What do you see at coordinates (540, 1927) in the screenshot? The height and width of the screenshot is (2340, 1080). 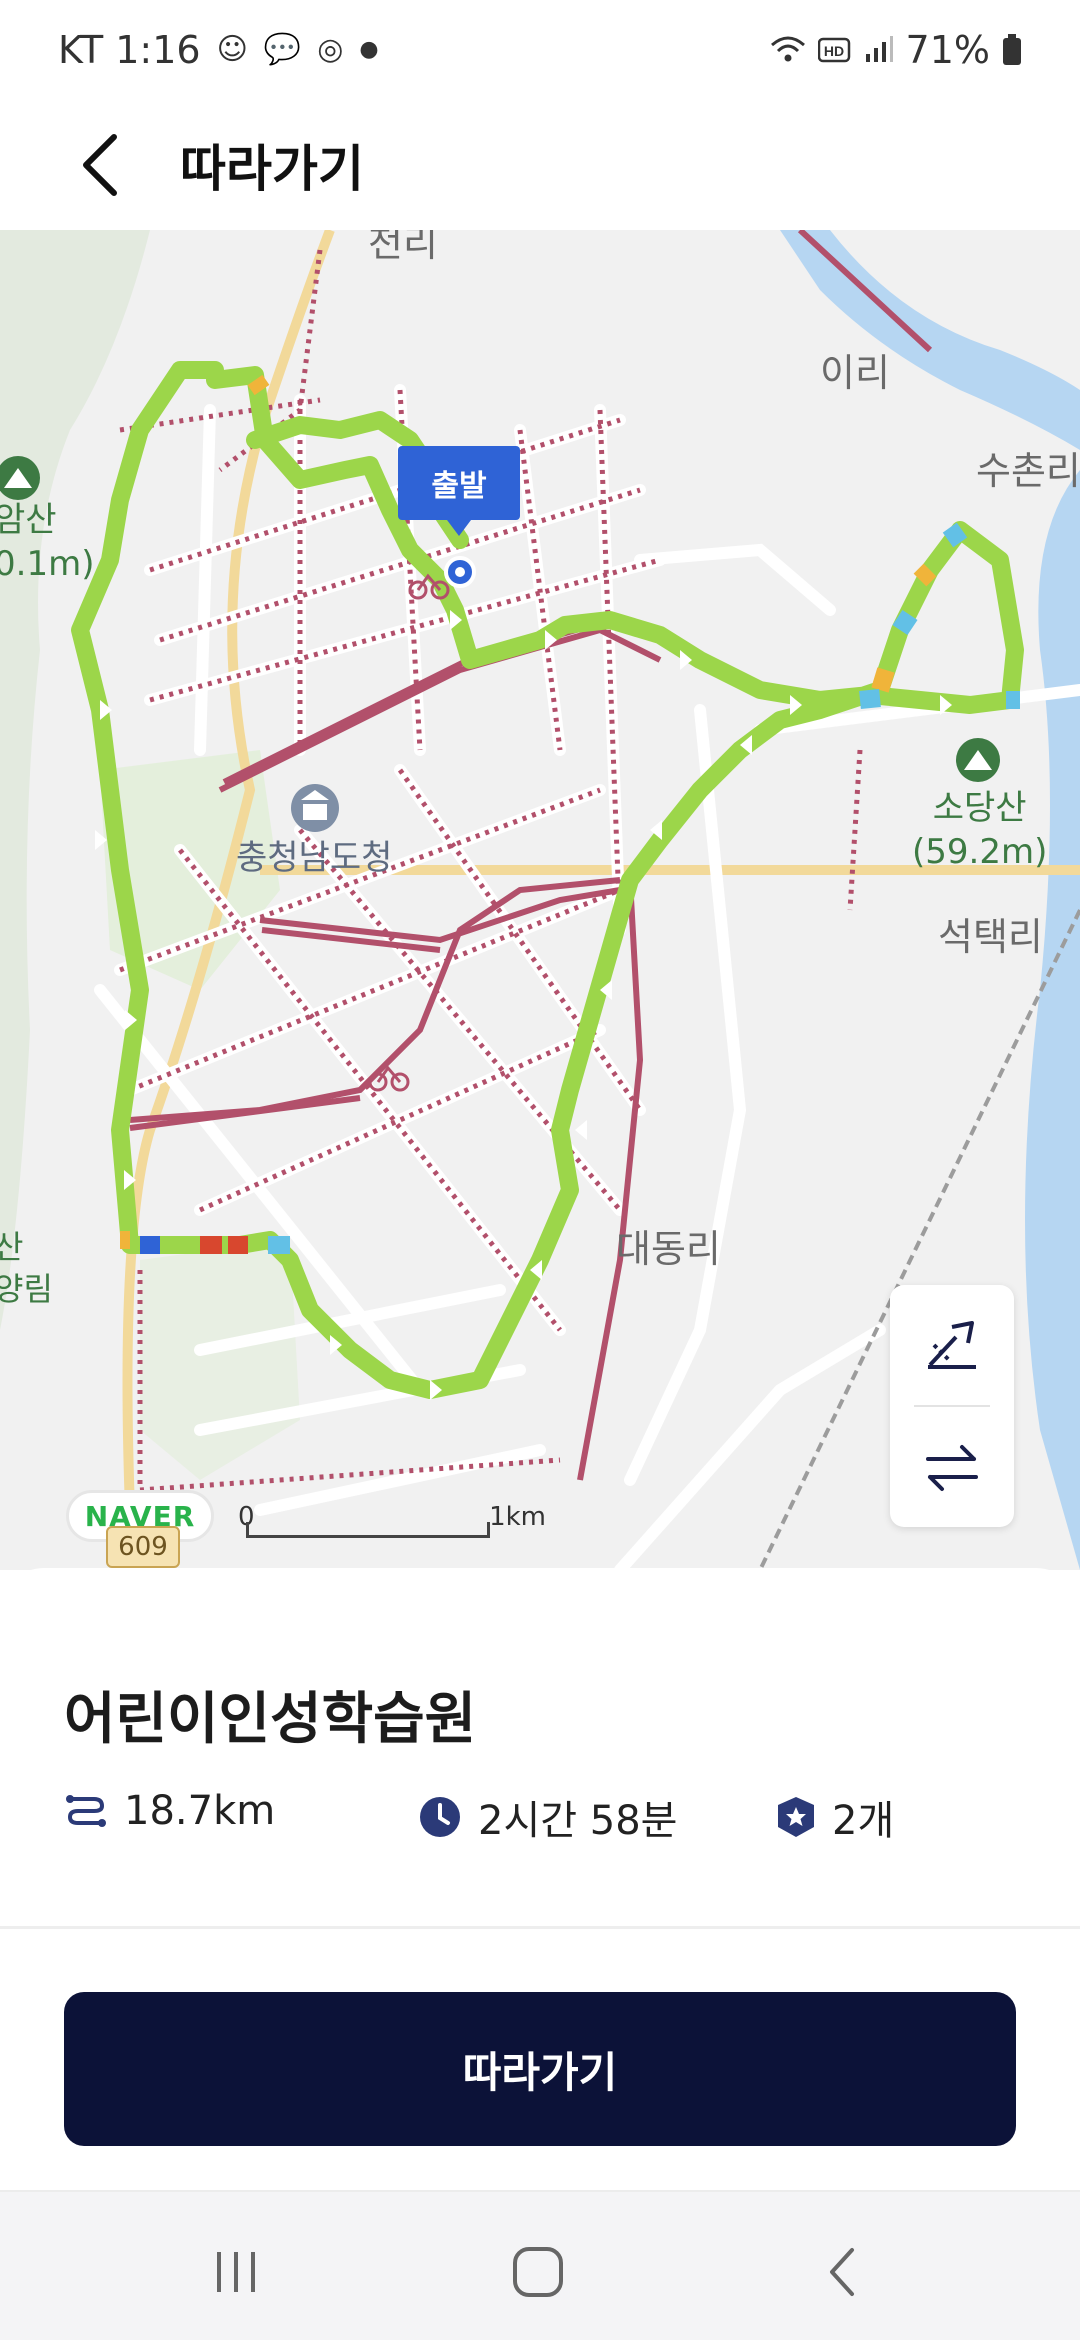 I see `section-divider` at bounding box center [540, 1927].